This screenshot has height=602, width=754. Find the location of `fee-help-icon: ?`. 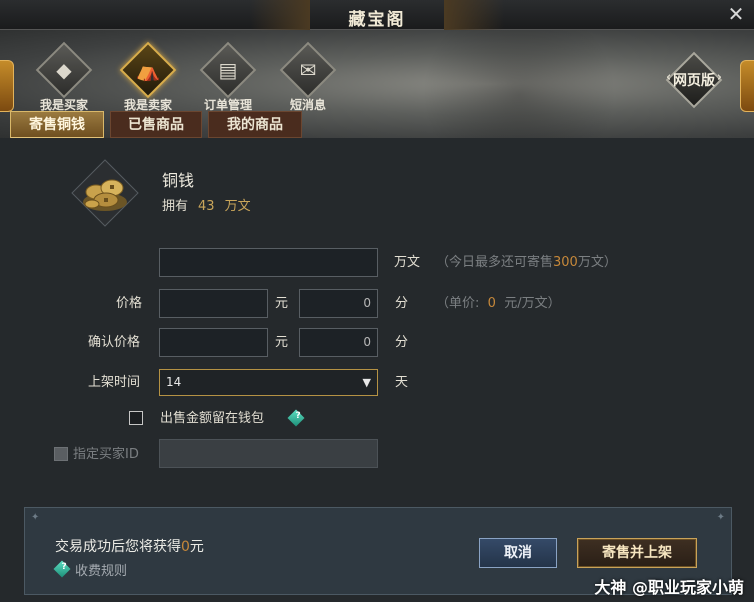

fee-help-icon: ? is located at coordinates (62, 569).